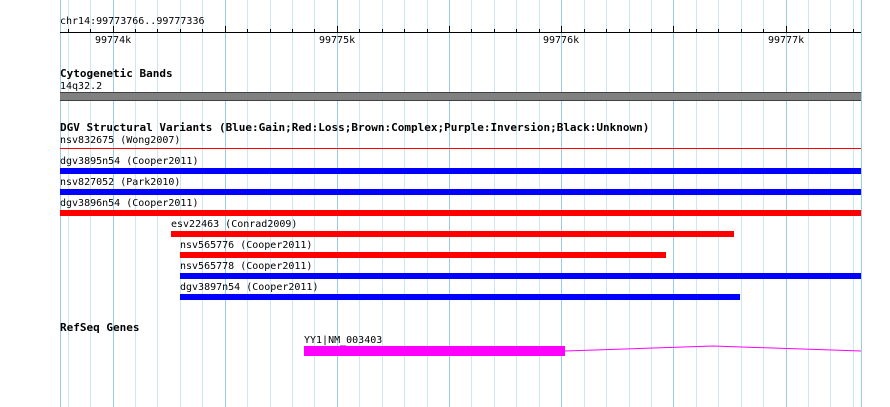 This screenshot has width=890, height=407. What do you see at coordinates (234, 224) in the screenshot?
I see `dgv-feature-label: esv22463 (Conrad2009)` at bounding box center [234, 224].